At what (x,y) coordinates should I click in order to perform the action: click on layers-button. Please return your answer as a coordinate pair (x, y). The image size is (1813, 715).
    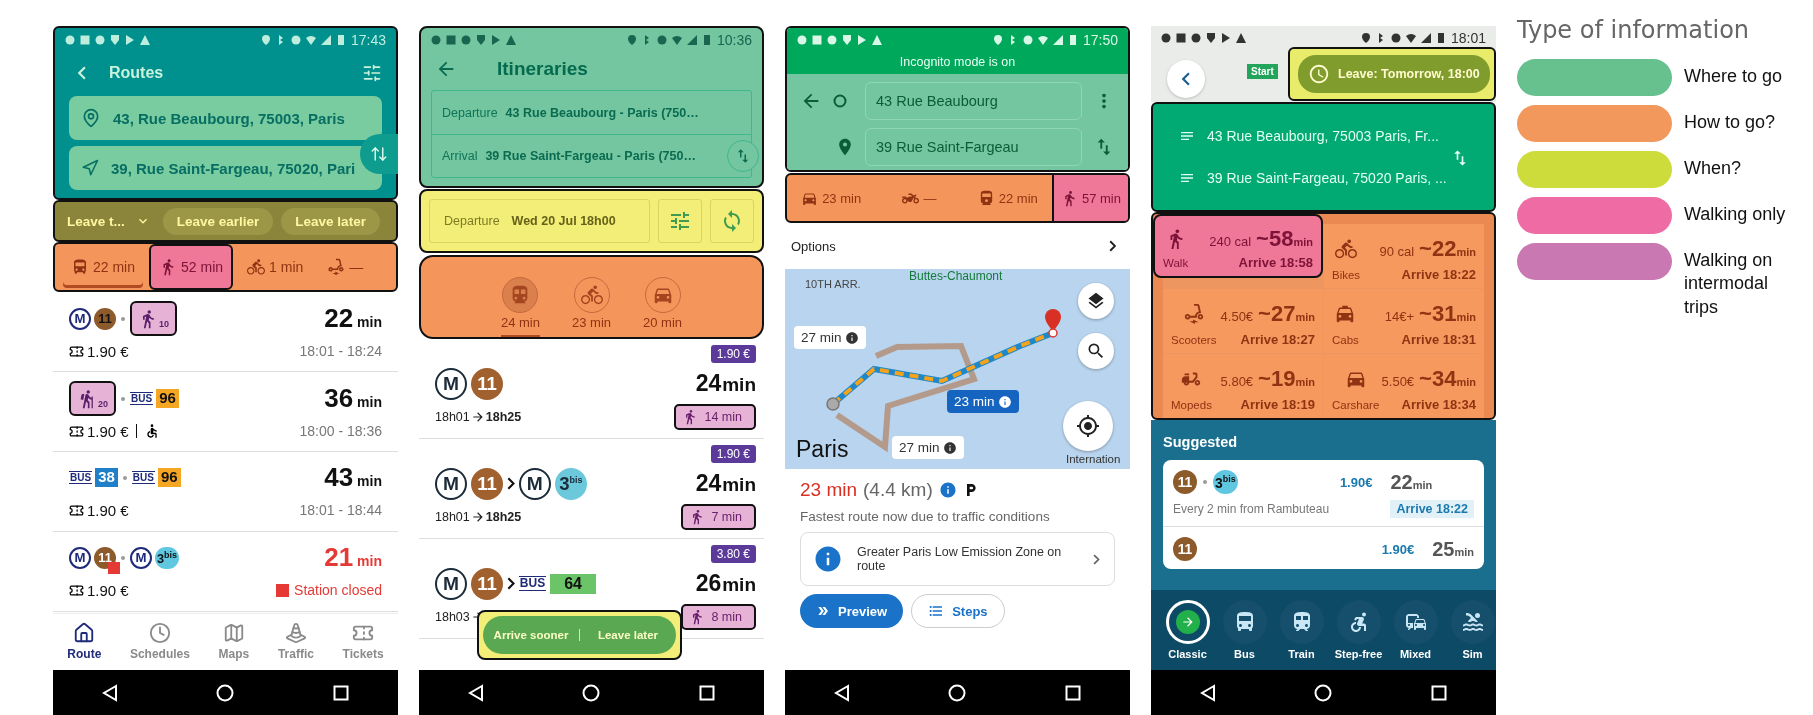
    Looking at the image, I should click on (1096, 301).